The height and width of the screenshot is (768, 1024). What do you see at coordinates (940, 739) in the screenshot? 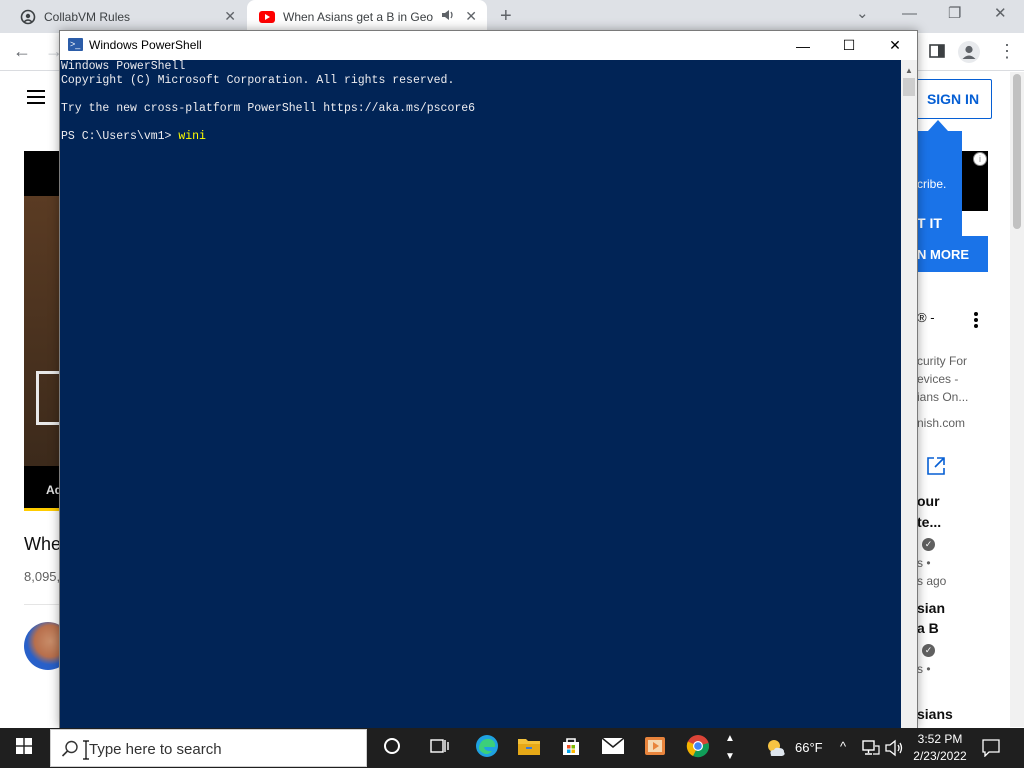
I see `clock-time: 3:52 PM` at bounding box center [940, 739].